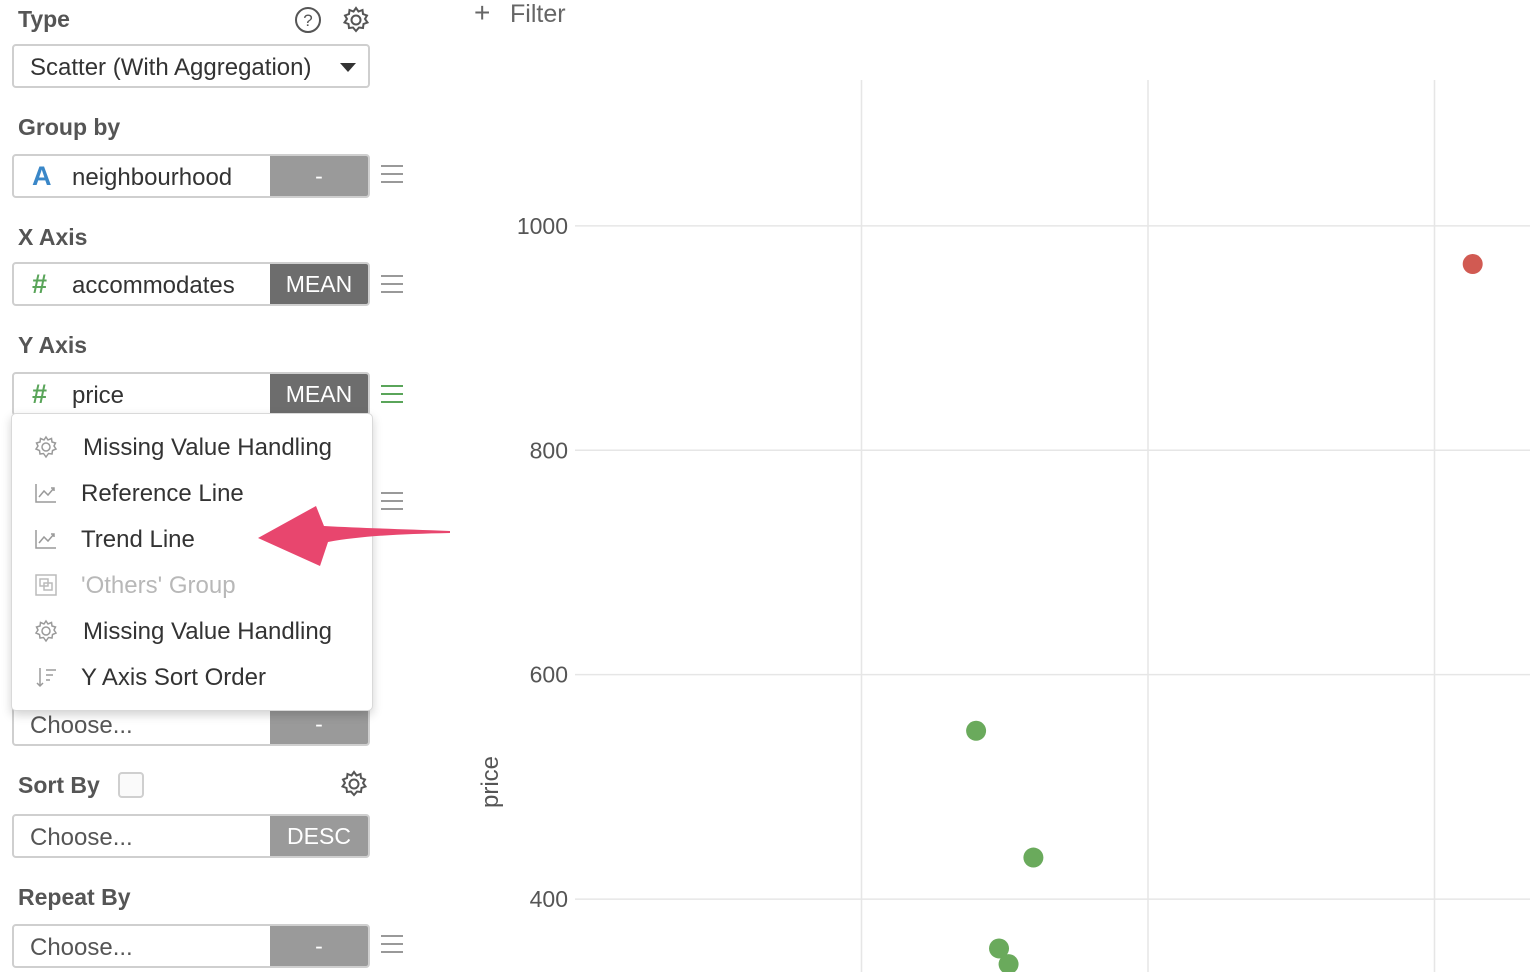 Image resolution: width=1530 pixels, height=972 pixels. I want to click on menu-item-label: Y Axis Sort Order, so click(173, 677).